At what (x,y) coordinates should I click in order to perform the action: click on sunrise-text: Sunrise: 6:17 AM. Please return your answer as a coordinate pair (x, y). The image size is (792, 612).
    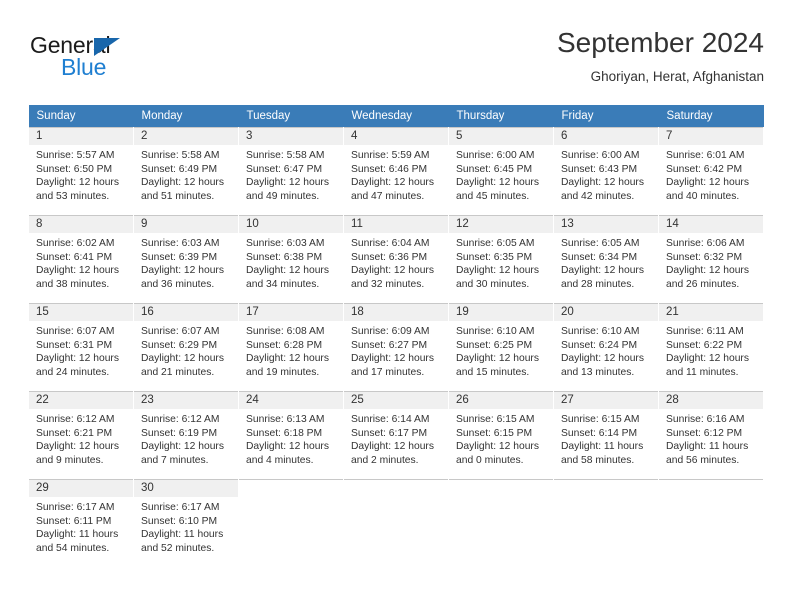
    Looking at the image, I should click on (75, 507).